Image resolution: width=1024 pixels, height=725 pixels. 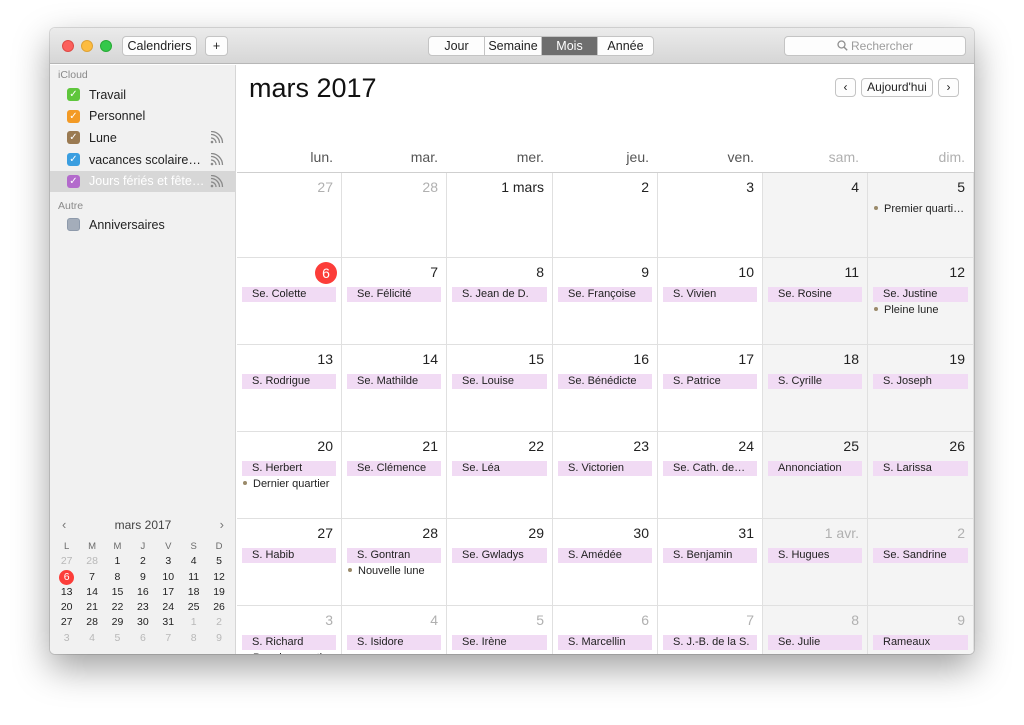 I want to click on event-item: S. Richard, so click(x=289, y=642).